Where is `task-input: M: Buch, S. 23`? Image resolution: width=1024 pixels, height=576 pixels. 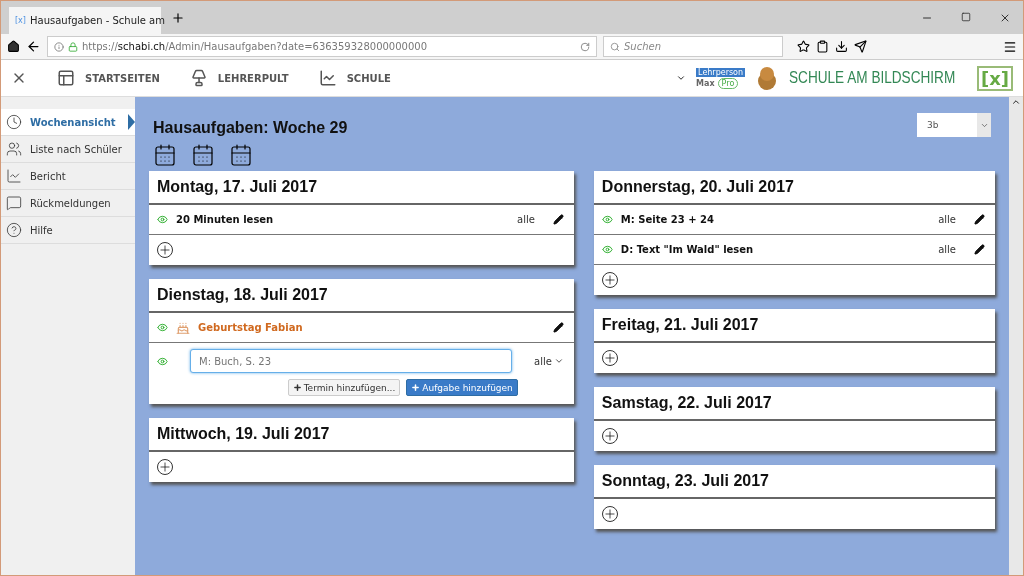 task-input: M: Buch, S. 23 is located at coordinates (351, 361).